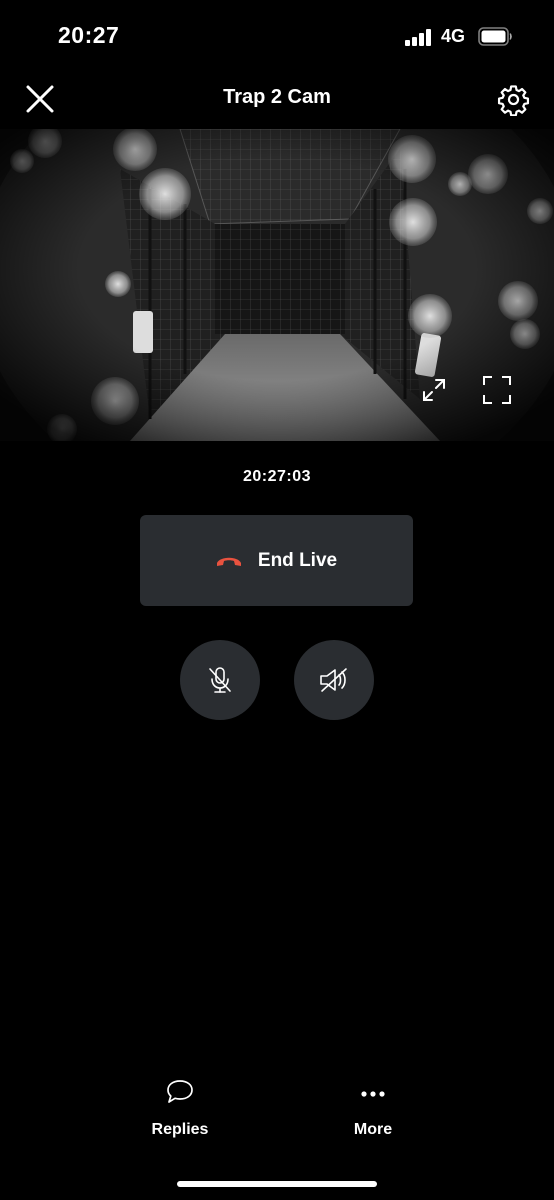 The height and width of the screenshot is (1200, 554). Describe the element at coordinates (180, 1108) in the screenshot. I see `replies-button: Replies` at that location.